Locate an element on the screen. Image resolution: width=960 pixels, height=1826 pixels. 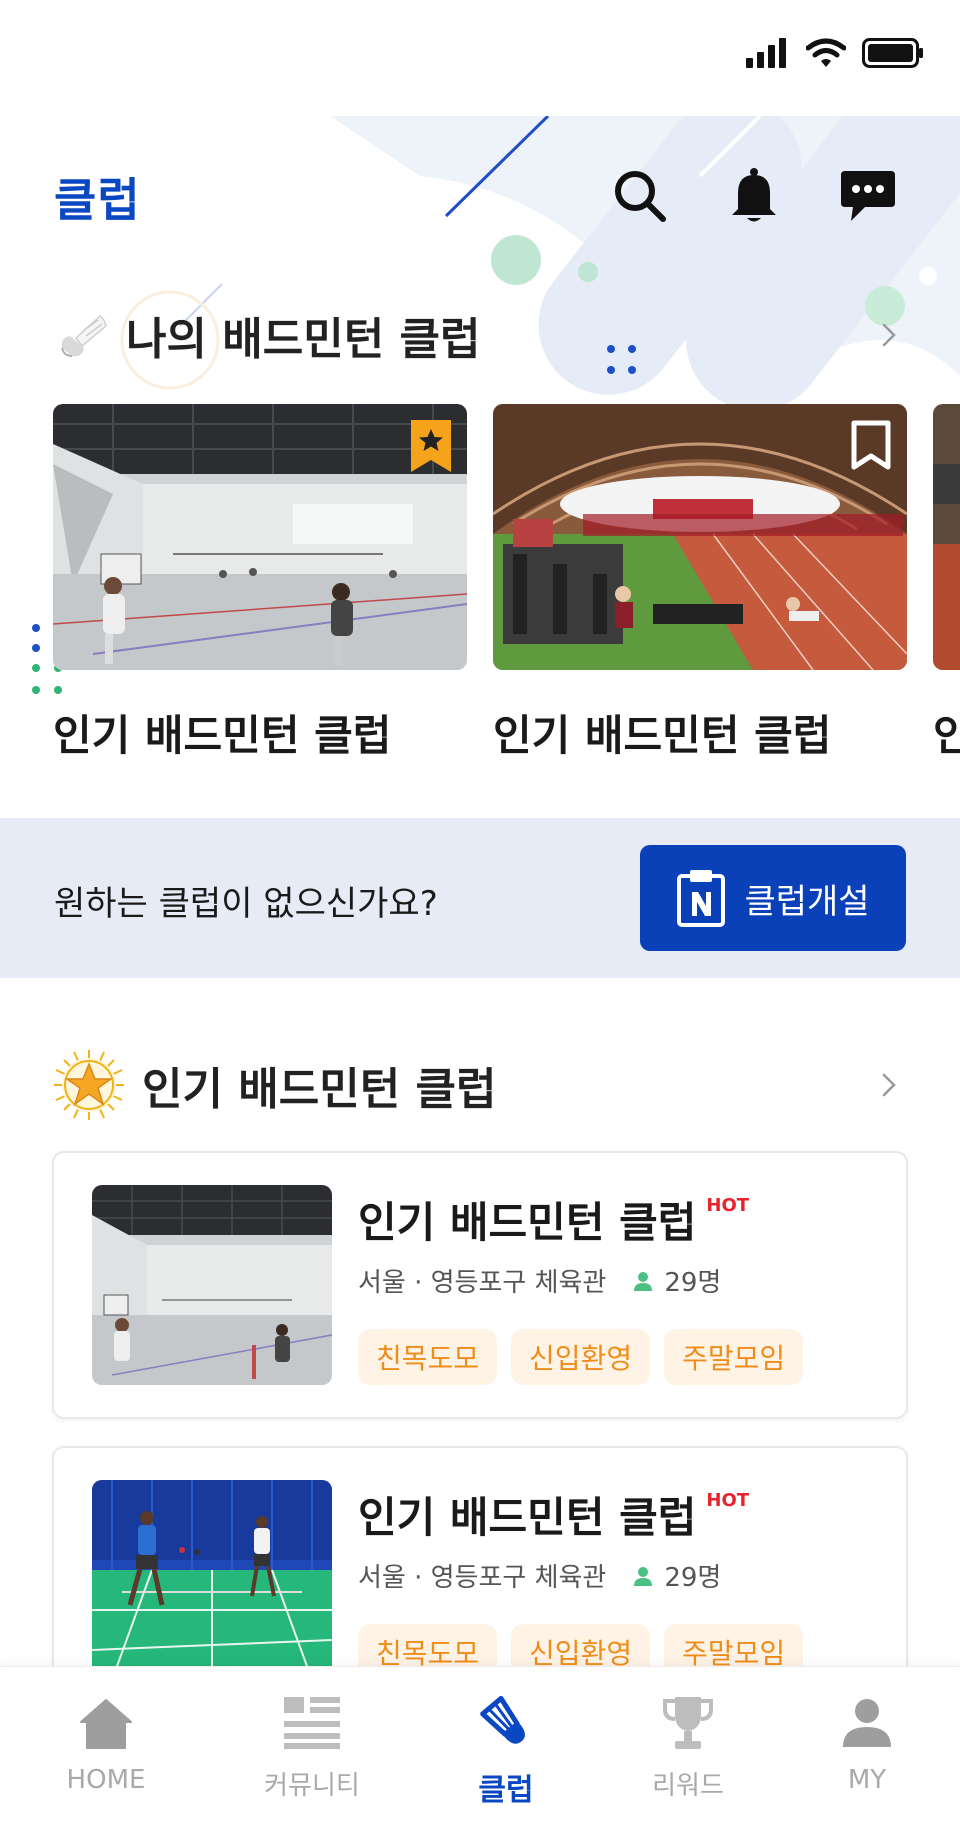
star-badge-icon is located at coordinates (89, 1085).